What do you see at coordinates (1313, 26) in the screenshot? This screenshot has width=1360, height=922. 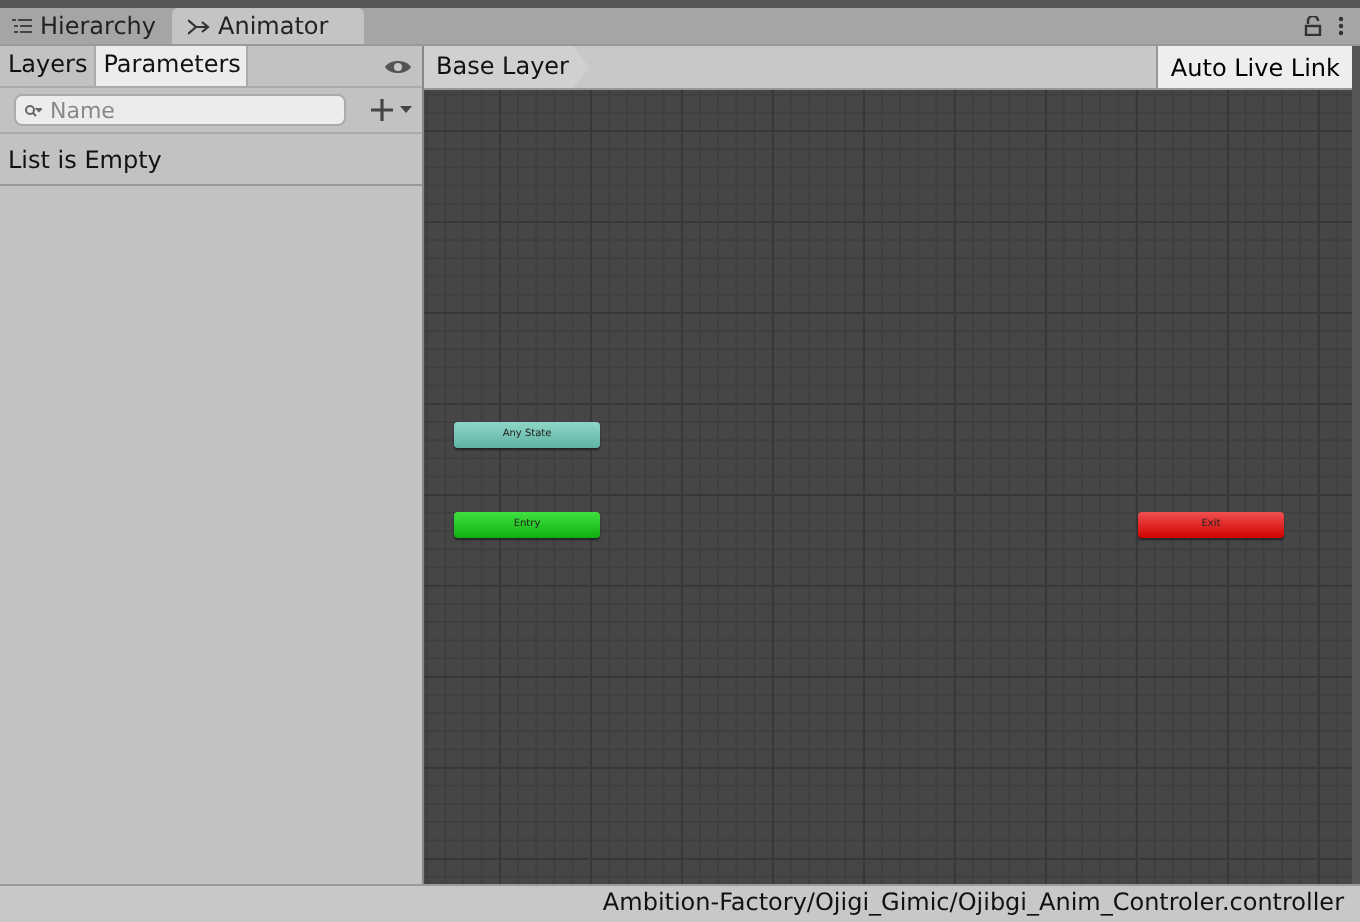 I see `lock-icon` at bounding box center [1313, 26].